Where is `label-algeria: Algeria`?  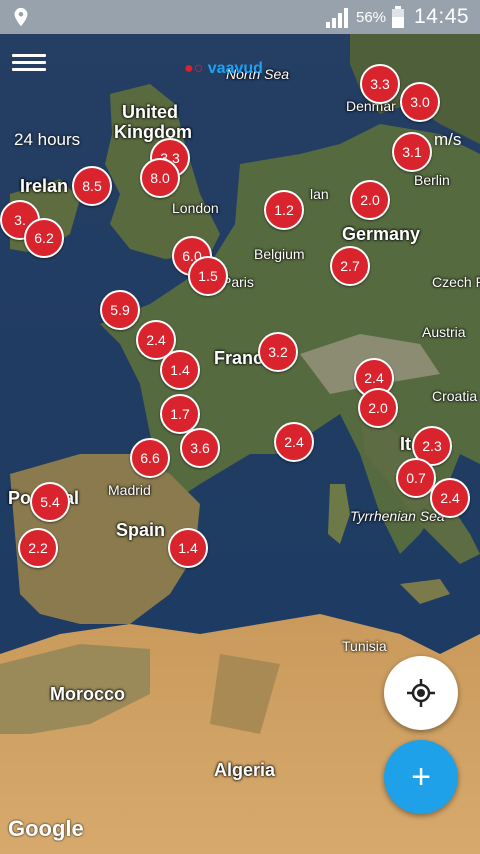
label-algeria: Algeria is located at coordinates (245, 770).